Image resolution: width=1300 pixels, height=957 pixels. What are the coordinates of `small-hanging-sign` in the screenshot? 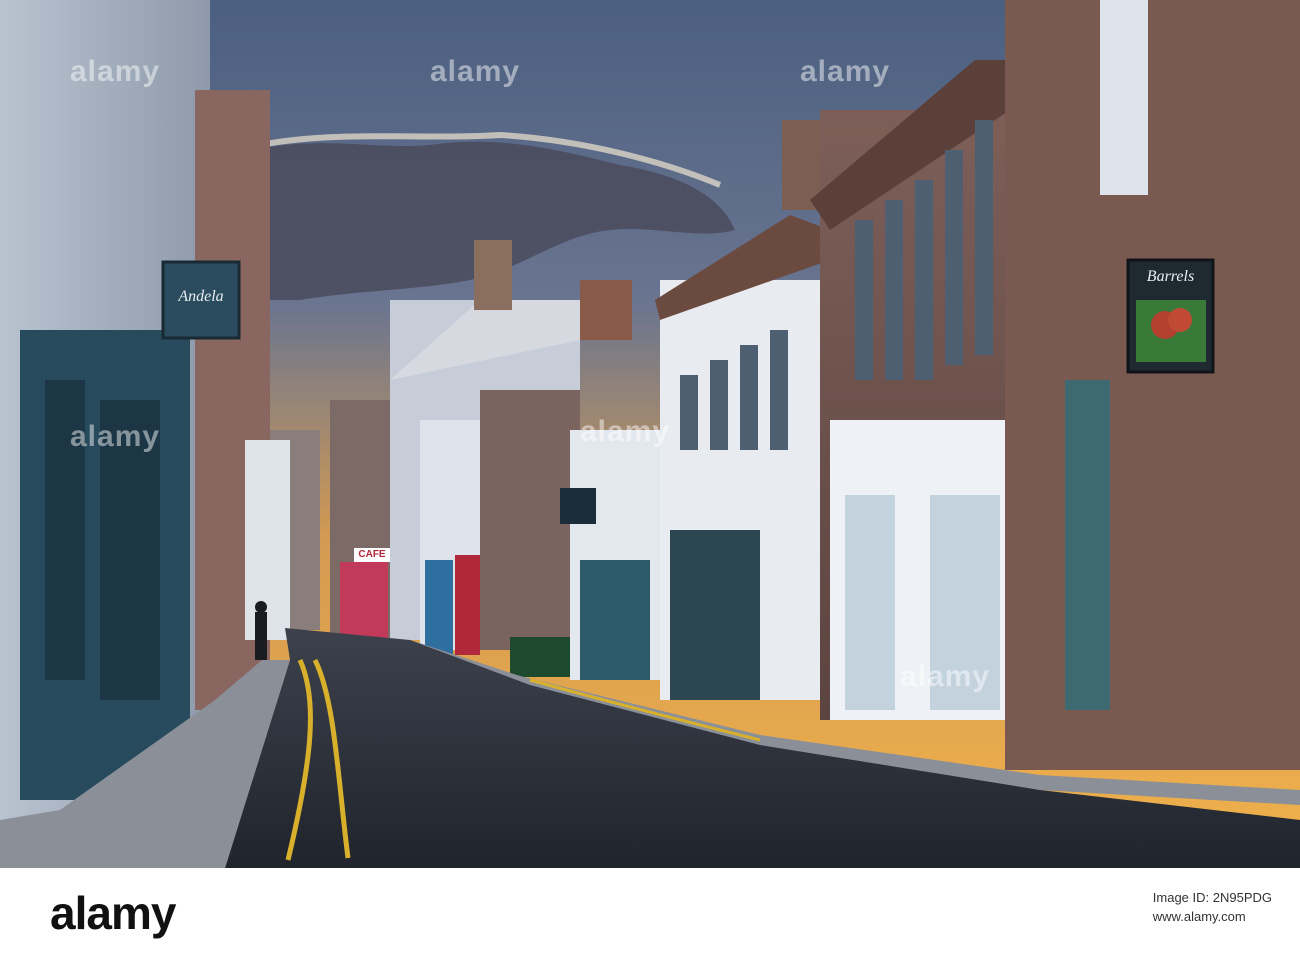 It's located at (578, 506).